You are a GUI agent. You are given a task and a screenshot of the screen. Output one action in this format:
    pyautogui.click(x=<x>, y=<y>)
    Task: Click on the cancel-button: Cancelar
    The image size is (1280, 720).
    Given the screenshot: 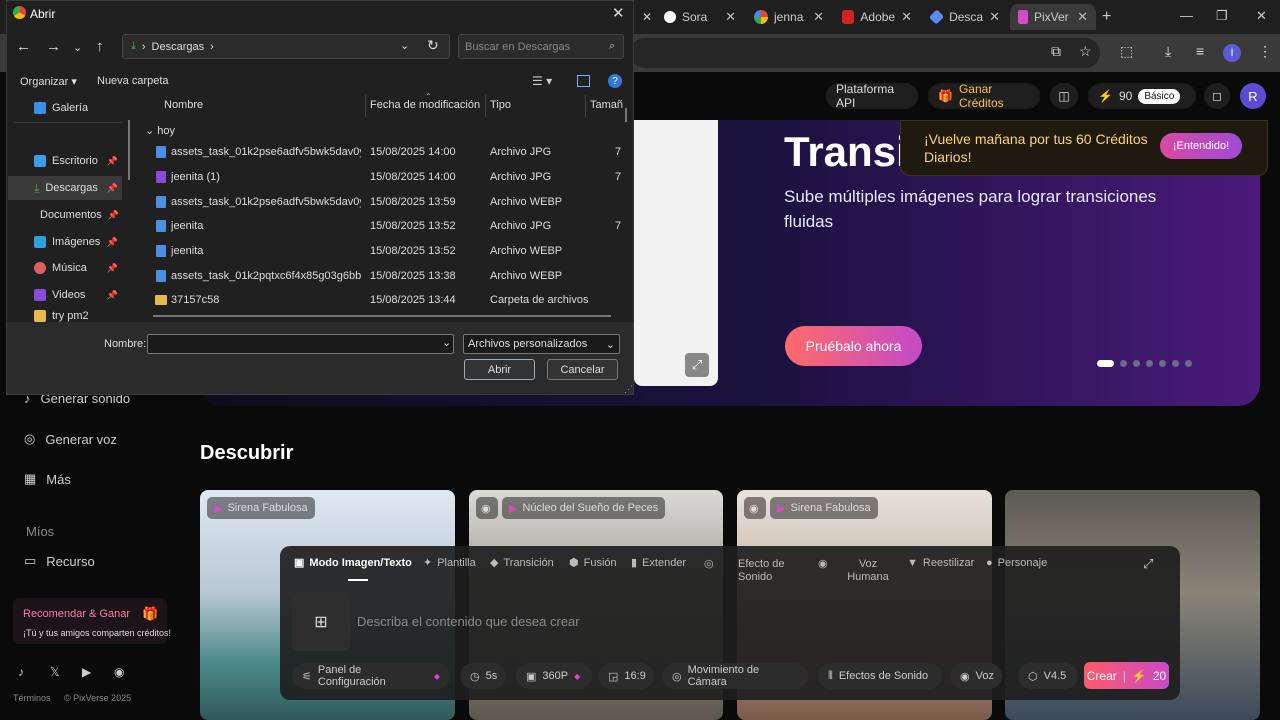 What is the action you would take?
    pyautogui.click(x=582, y=369)
    